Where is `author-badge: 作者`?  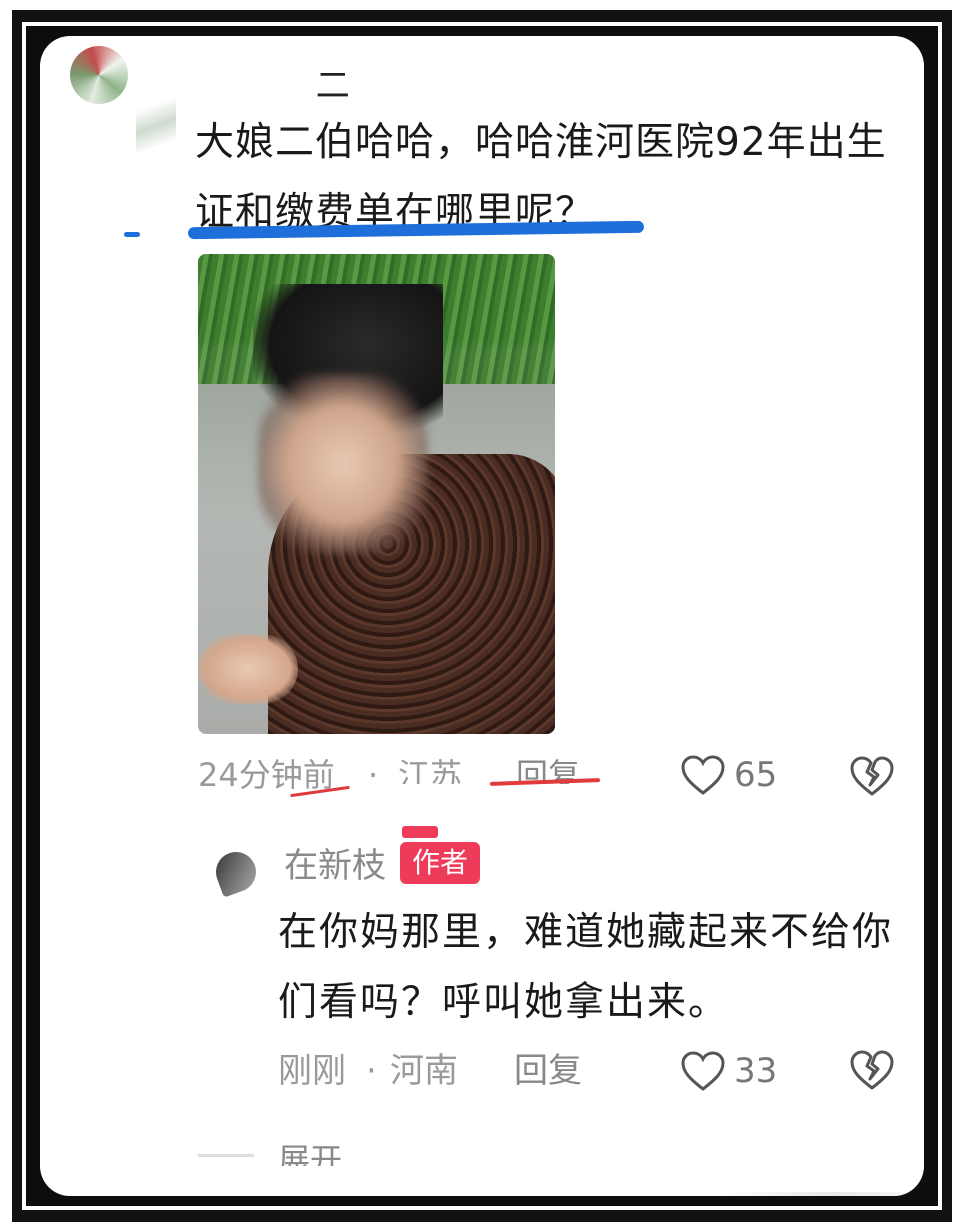
author-badge: 作者 is located at coordinates (440, 863).